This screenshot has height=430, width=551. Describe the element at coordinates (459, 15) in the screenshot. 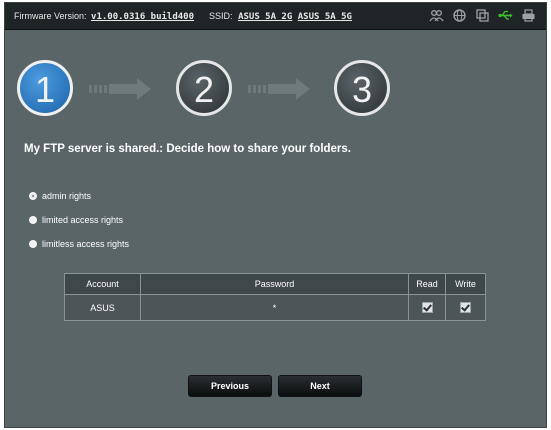

I see `globe-icon` at that location.